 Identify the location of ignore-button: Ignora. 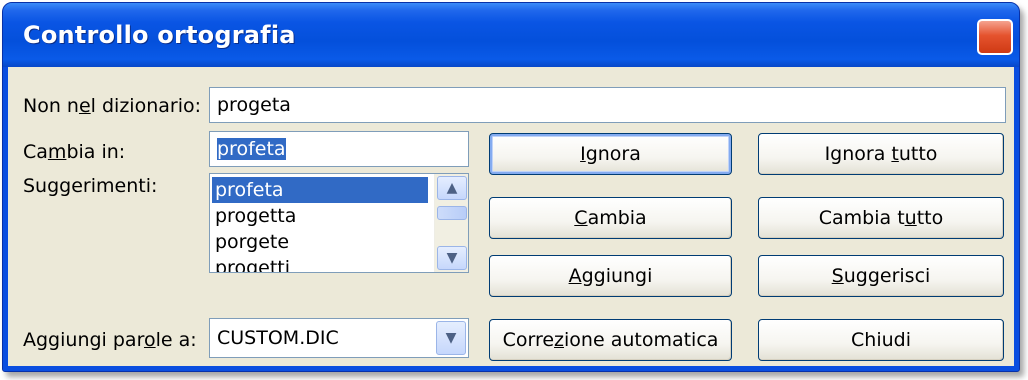
(610, 154).